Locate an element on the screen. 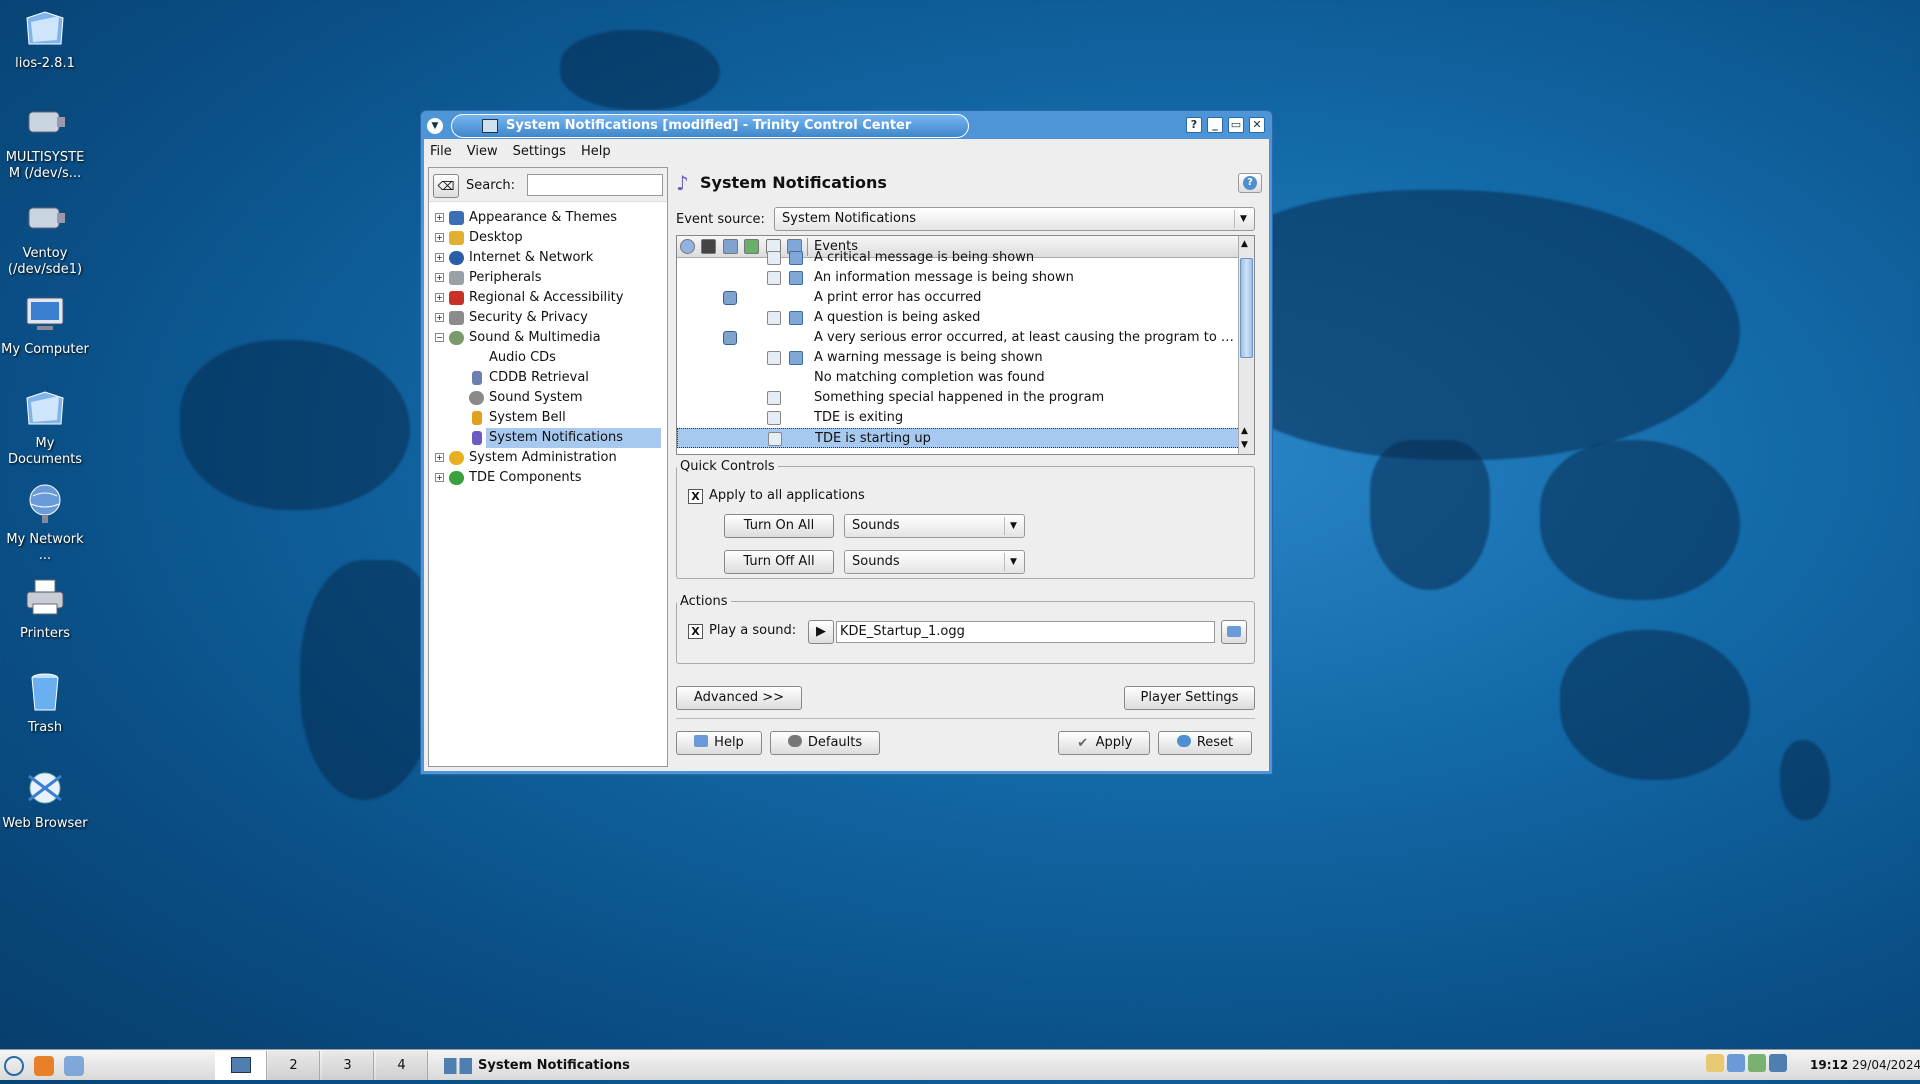 The width and height of the screenshot is (1920, 1084). turn-on-all-button: Turn On All is located at coordinates (779, 526).